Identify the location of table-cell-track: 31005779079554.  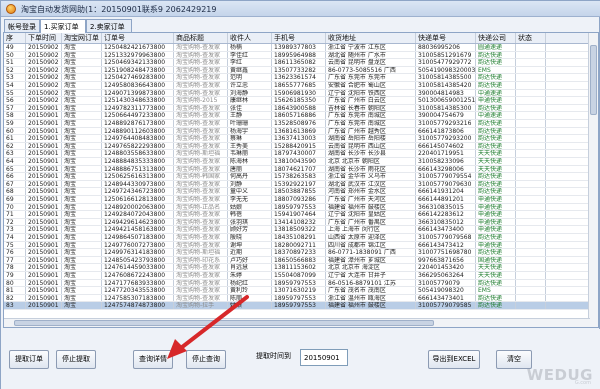
(446, 176).